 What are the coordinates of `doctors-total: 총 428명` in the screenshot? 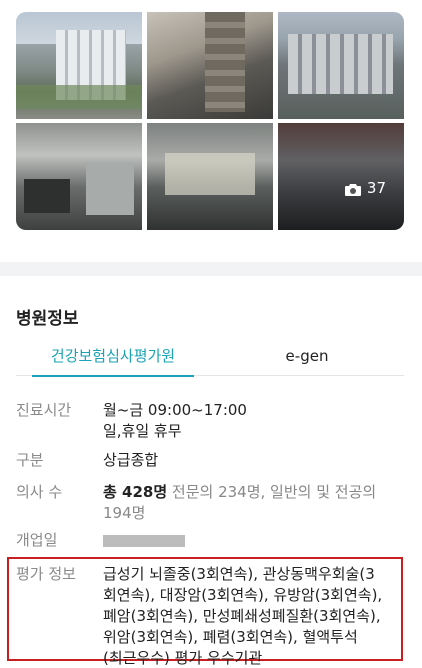 It's located at (135, 492).